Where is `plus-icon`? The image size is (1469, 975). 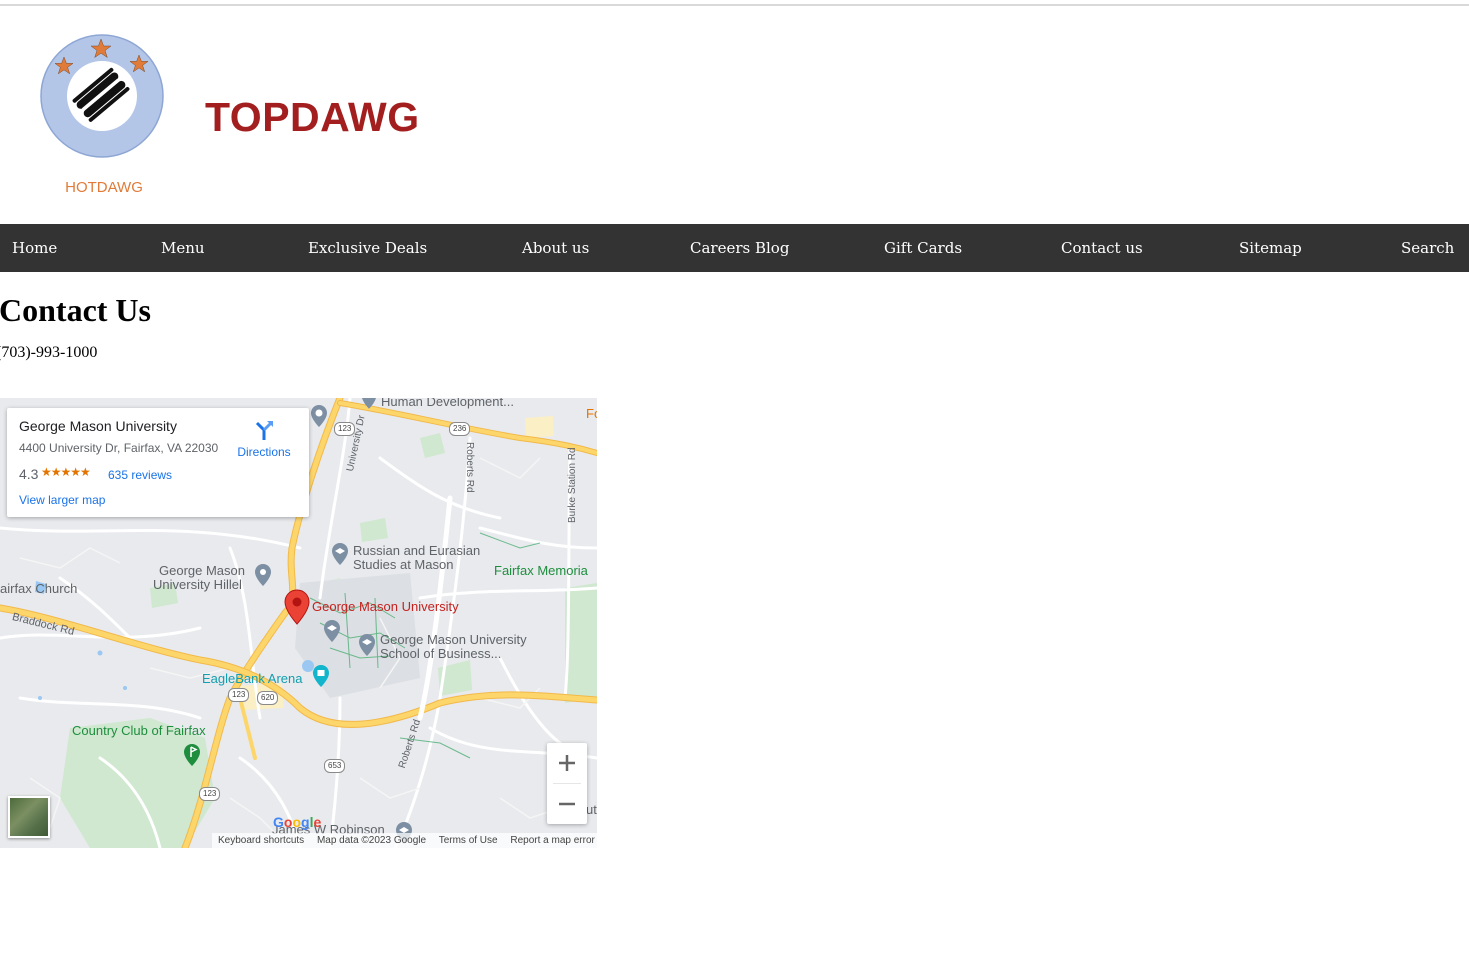
plus-icon is located at coordinates (567, 763).